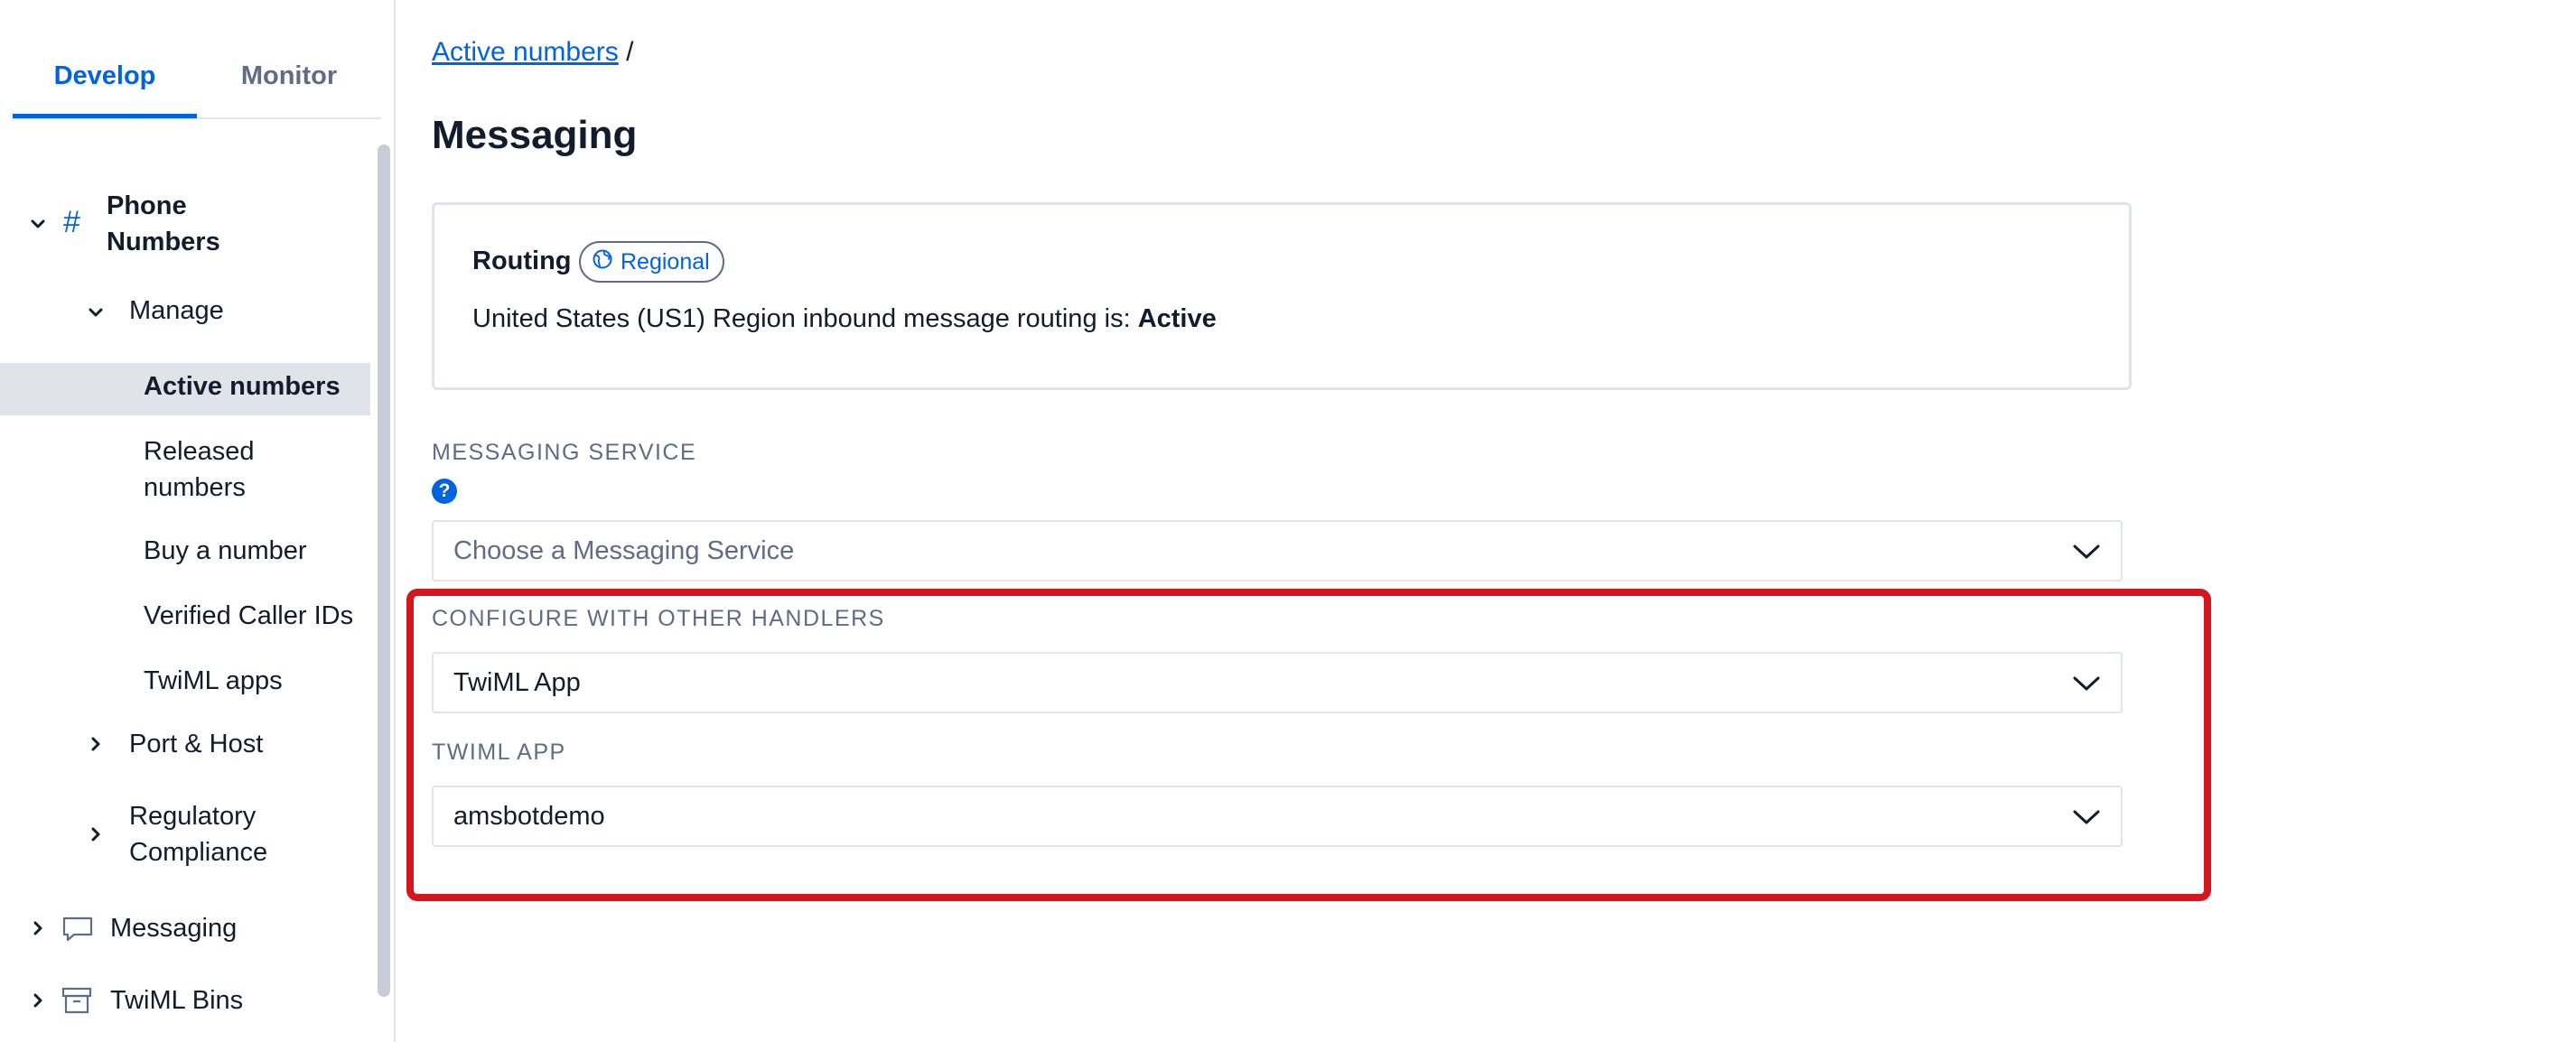  I want to click on sidebar-item-twiml-apps: TwiML apps, so click(213, 681).